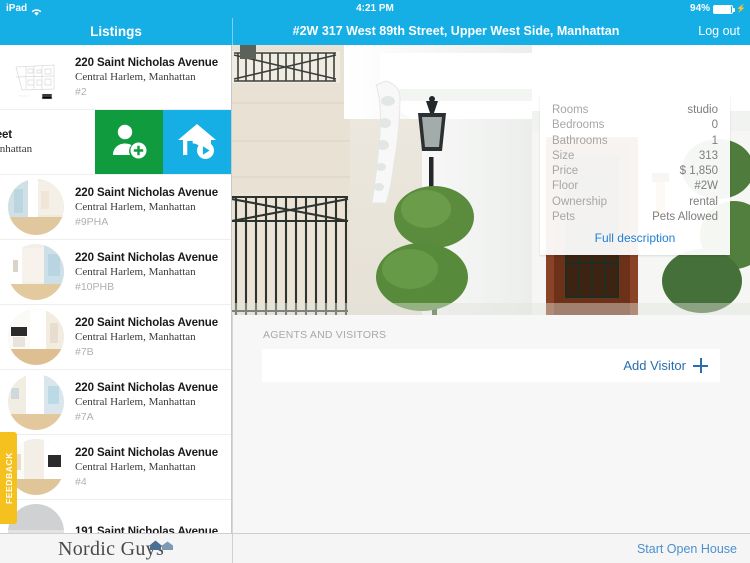  I want to click on battery-icon, so click(724, 9).